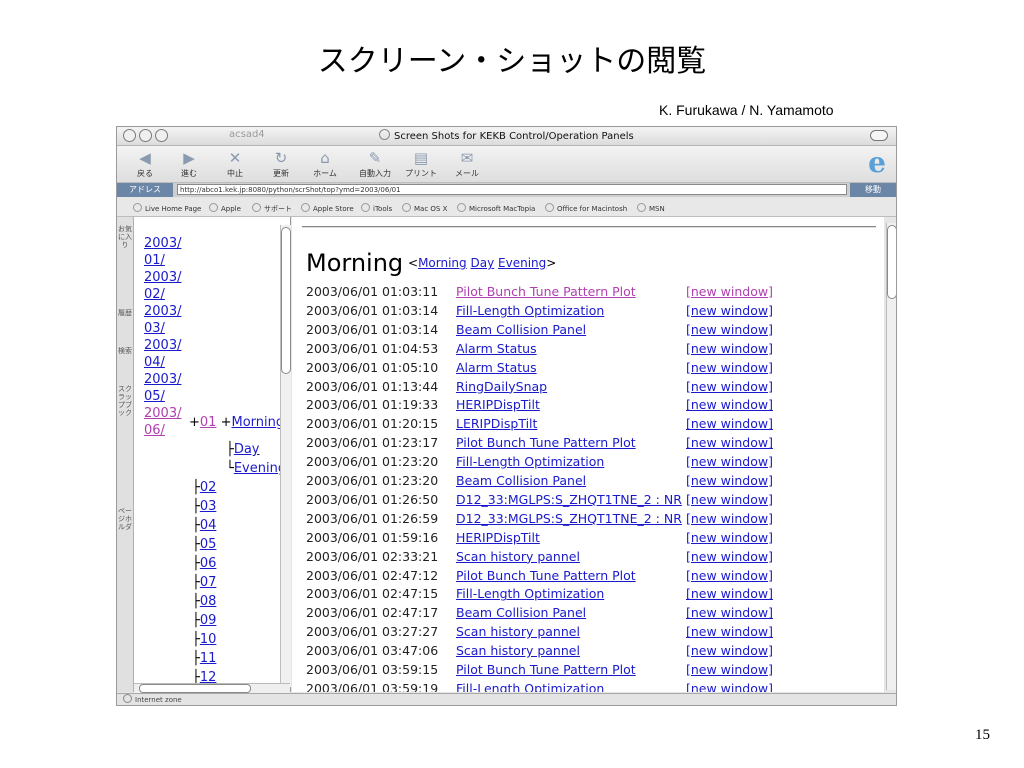  What do you see at coordinates (424, 208) in the screenshot?
I see `favorite-mac-os-x: Mac OS X` at bounding box center [424, 208].